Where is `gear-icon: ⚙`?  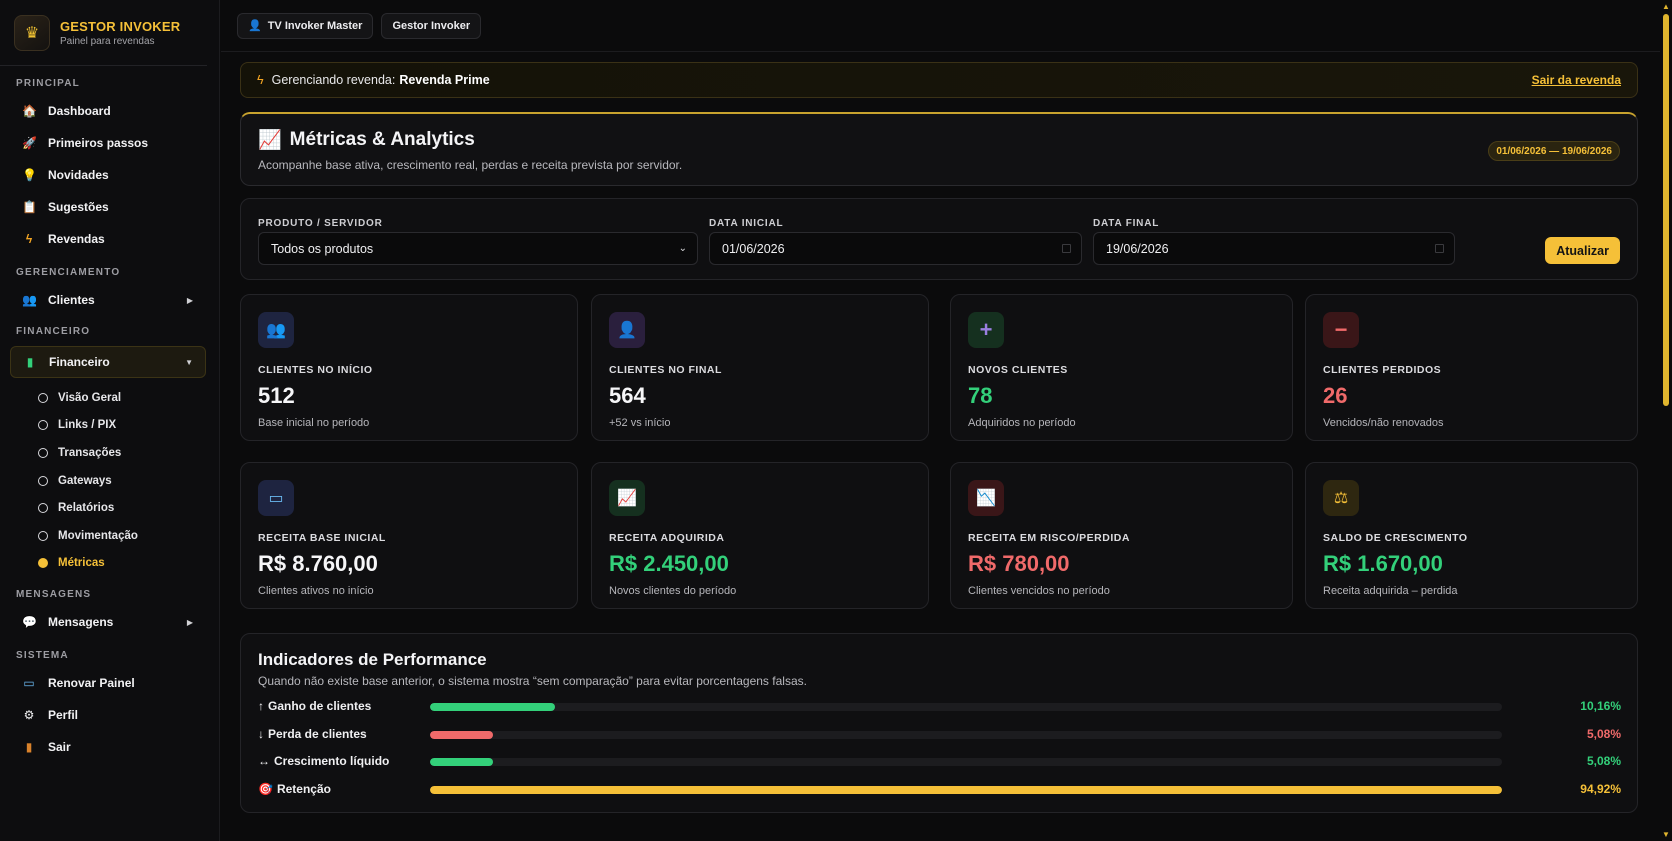
gear-icon: ⚙ is located at coordinates (29, 715).